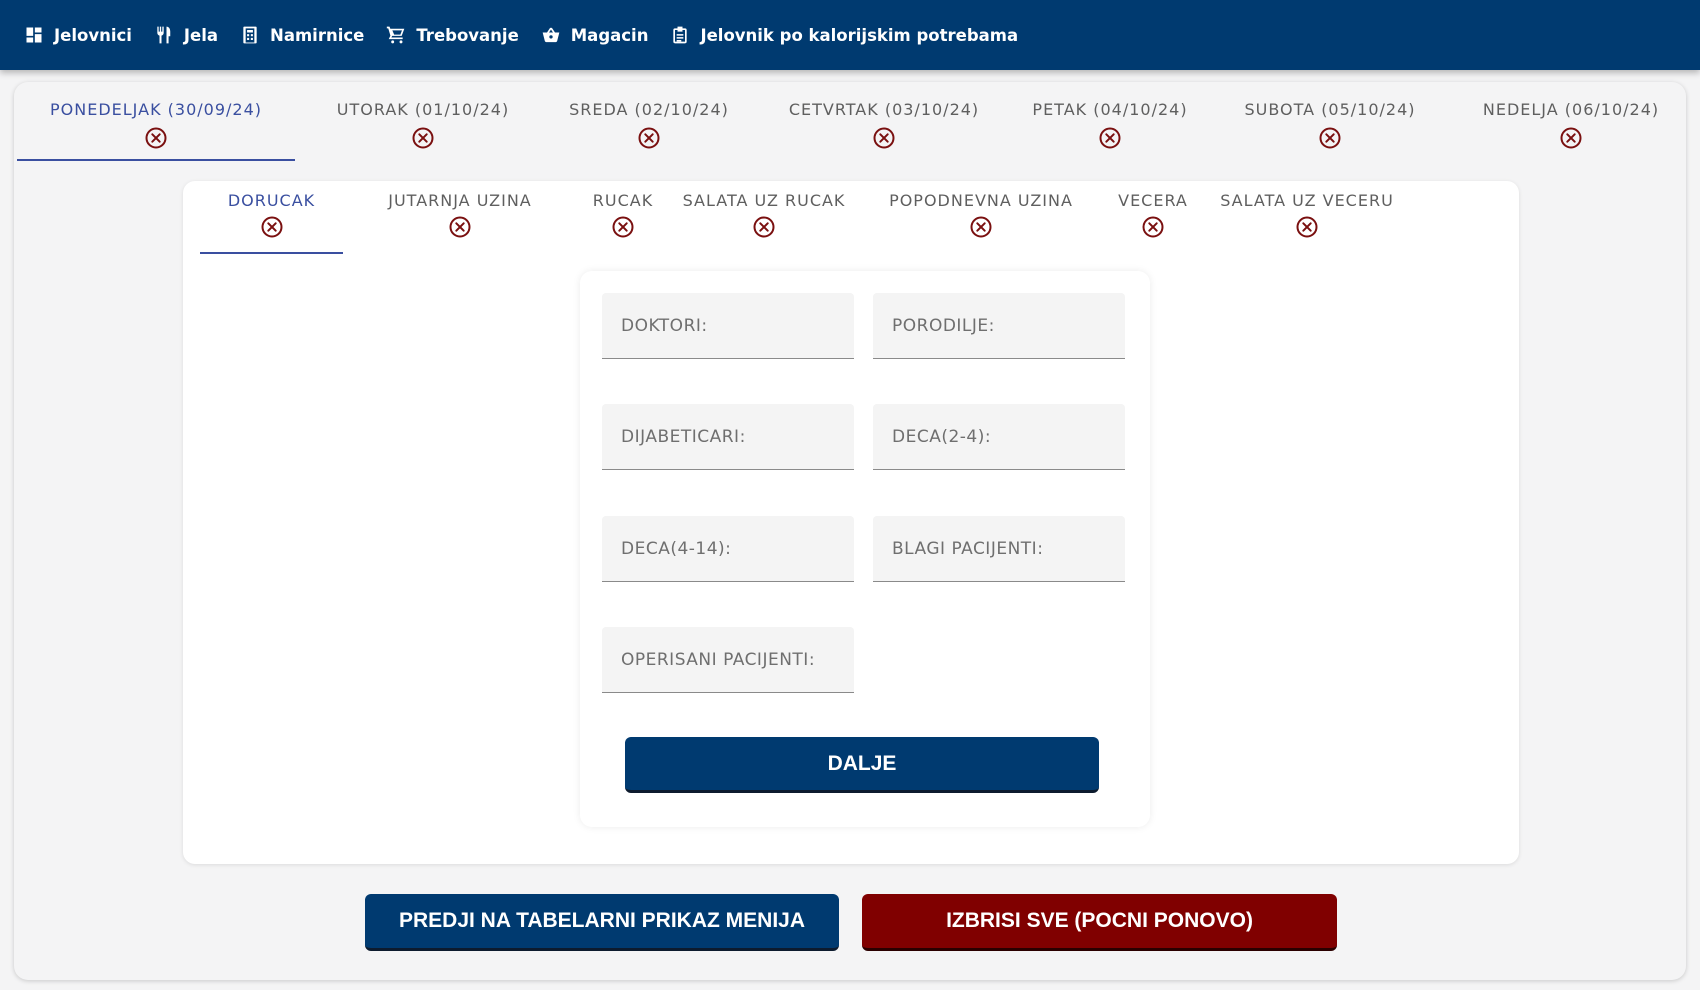 The height and width of the screenshot is (990, 1700). I want to click on tab-label: SALATA UZ RUCAK, so click(764, 200).